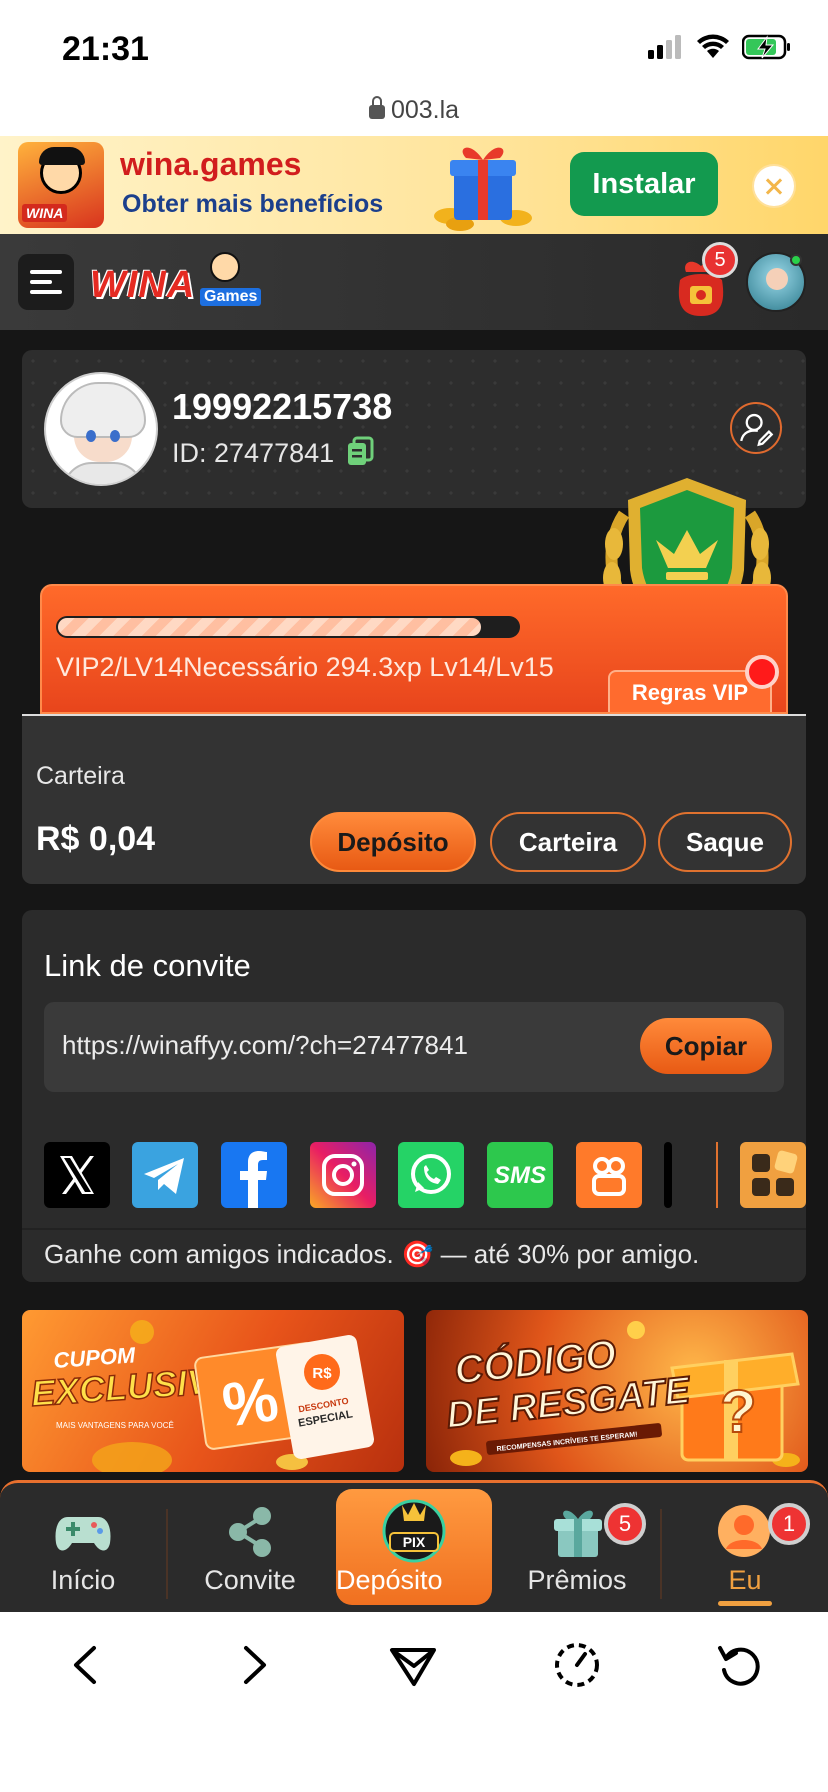 The width and height of the screenshot is (828, 1792). Describe the element at coordinates (664, 47) in the screenshot. I see `cellular-signal-icon` at that location.